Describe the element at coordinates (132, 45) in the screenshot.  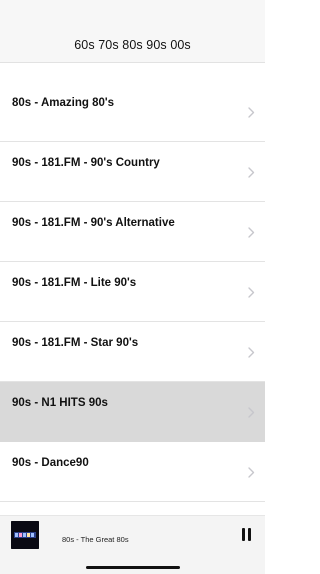
I see `page-title: 60s 70s 80s 90s 00s` at that location.